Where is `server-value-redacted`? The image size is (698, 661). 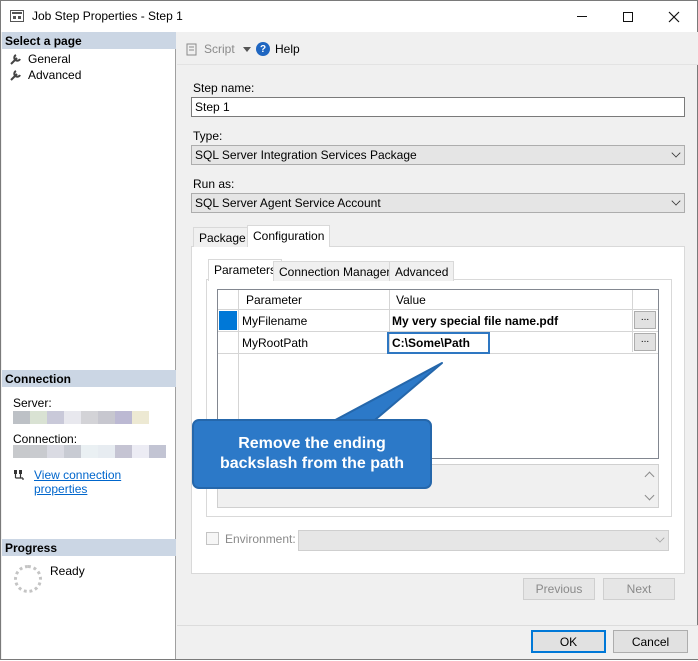 server-value-redacted is located at coordinates (81, 417).